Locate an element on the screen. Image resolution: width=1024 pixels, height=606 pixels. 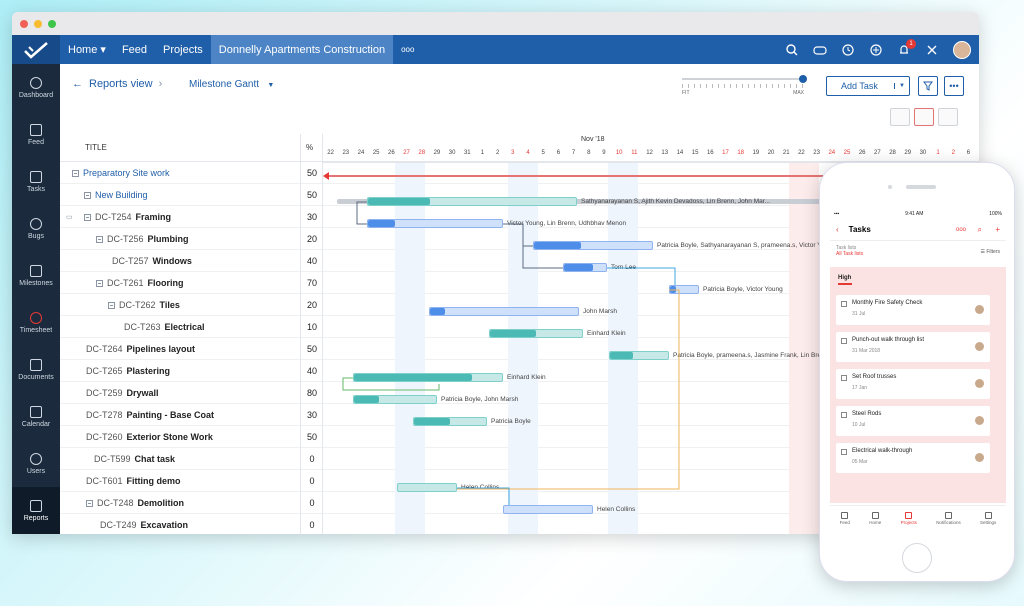
day-label: 24 is located at coordinates (832, 153).